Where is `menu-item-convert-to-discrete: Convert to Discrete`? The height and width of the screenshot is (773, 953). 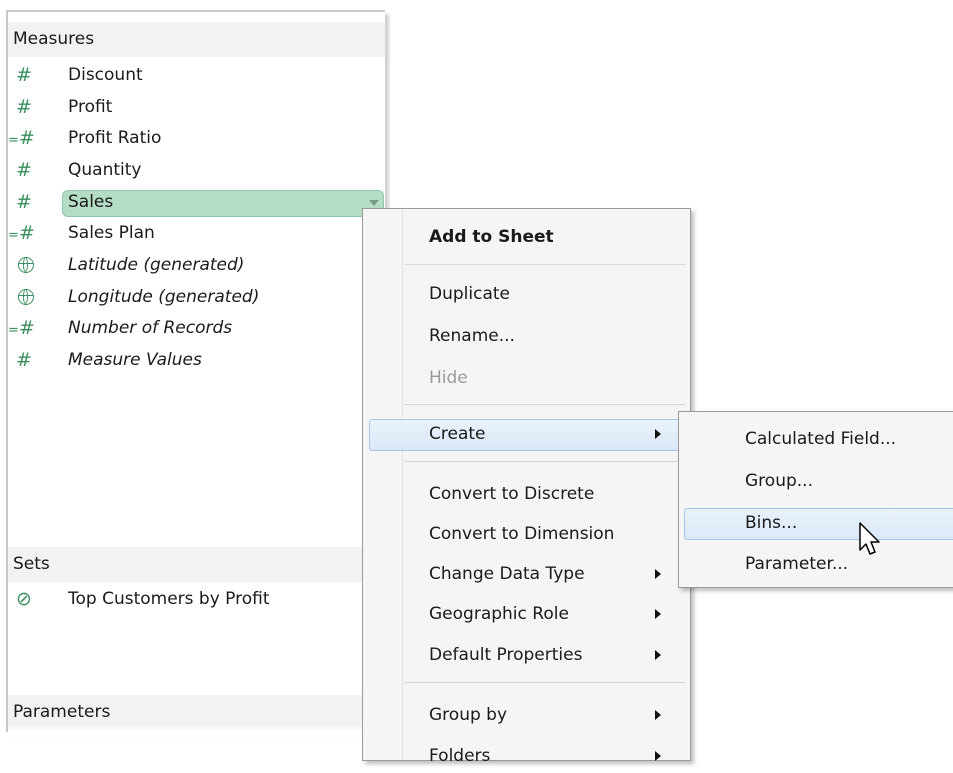 menu-item-convert-to-discrete: Convert to Discrete is located at coordinates (526, 494).